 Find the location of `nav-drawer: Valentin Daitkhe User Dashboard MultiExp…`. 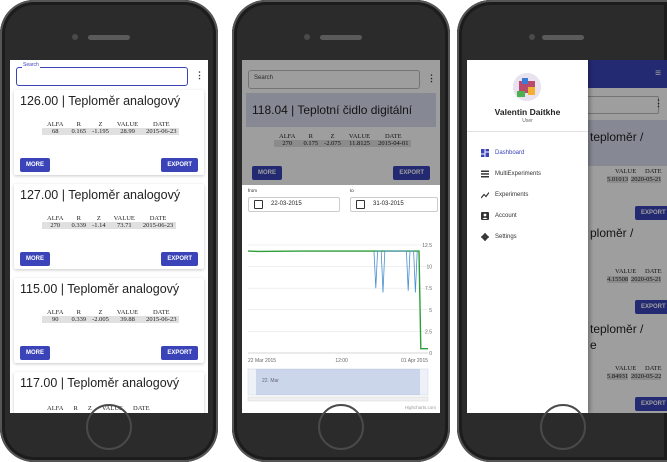

nav-drawer: Valentin Daitkhe User Dashboard MultiExp… is located at coordinates (527, 236).